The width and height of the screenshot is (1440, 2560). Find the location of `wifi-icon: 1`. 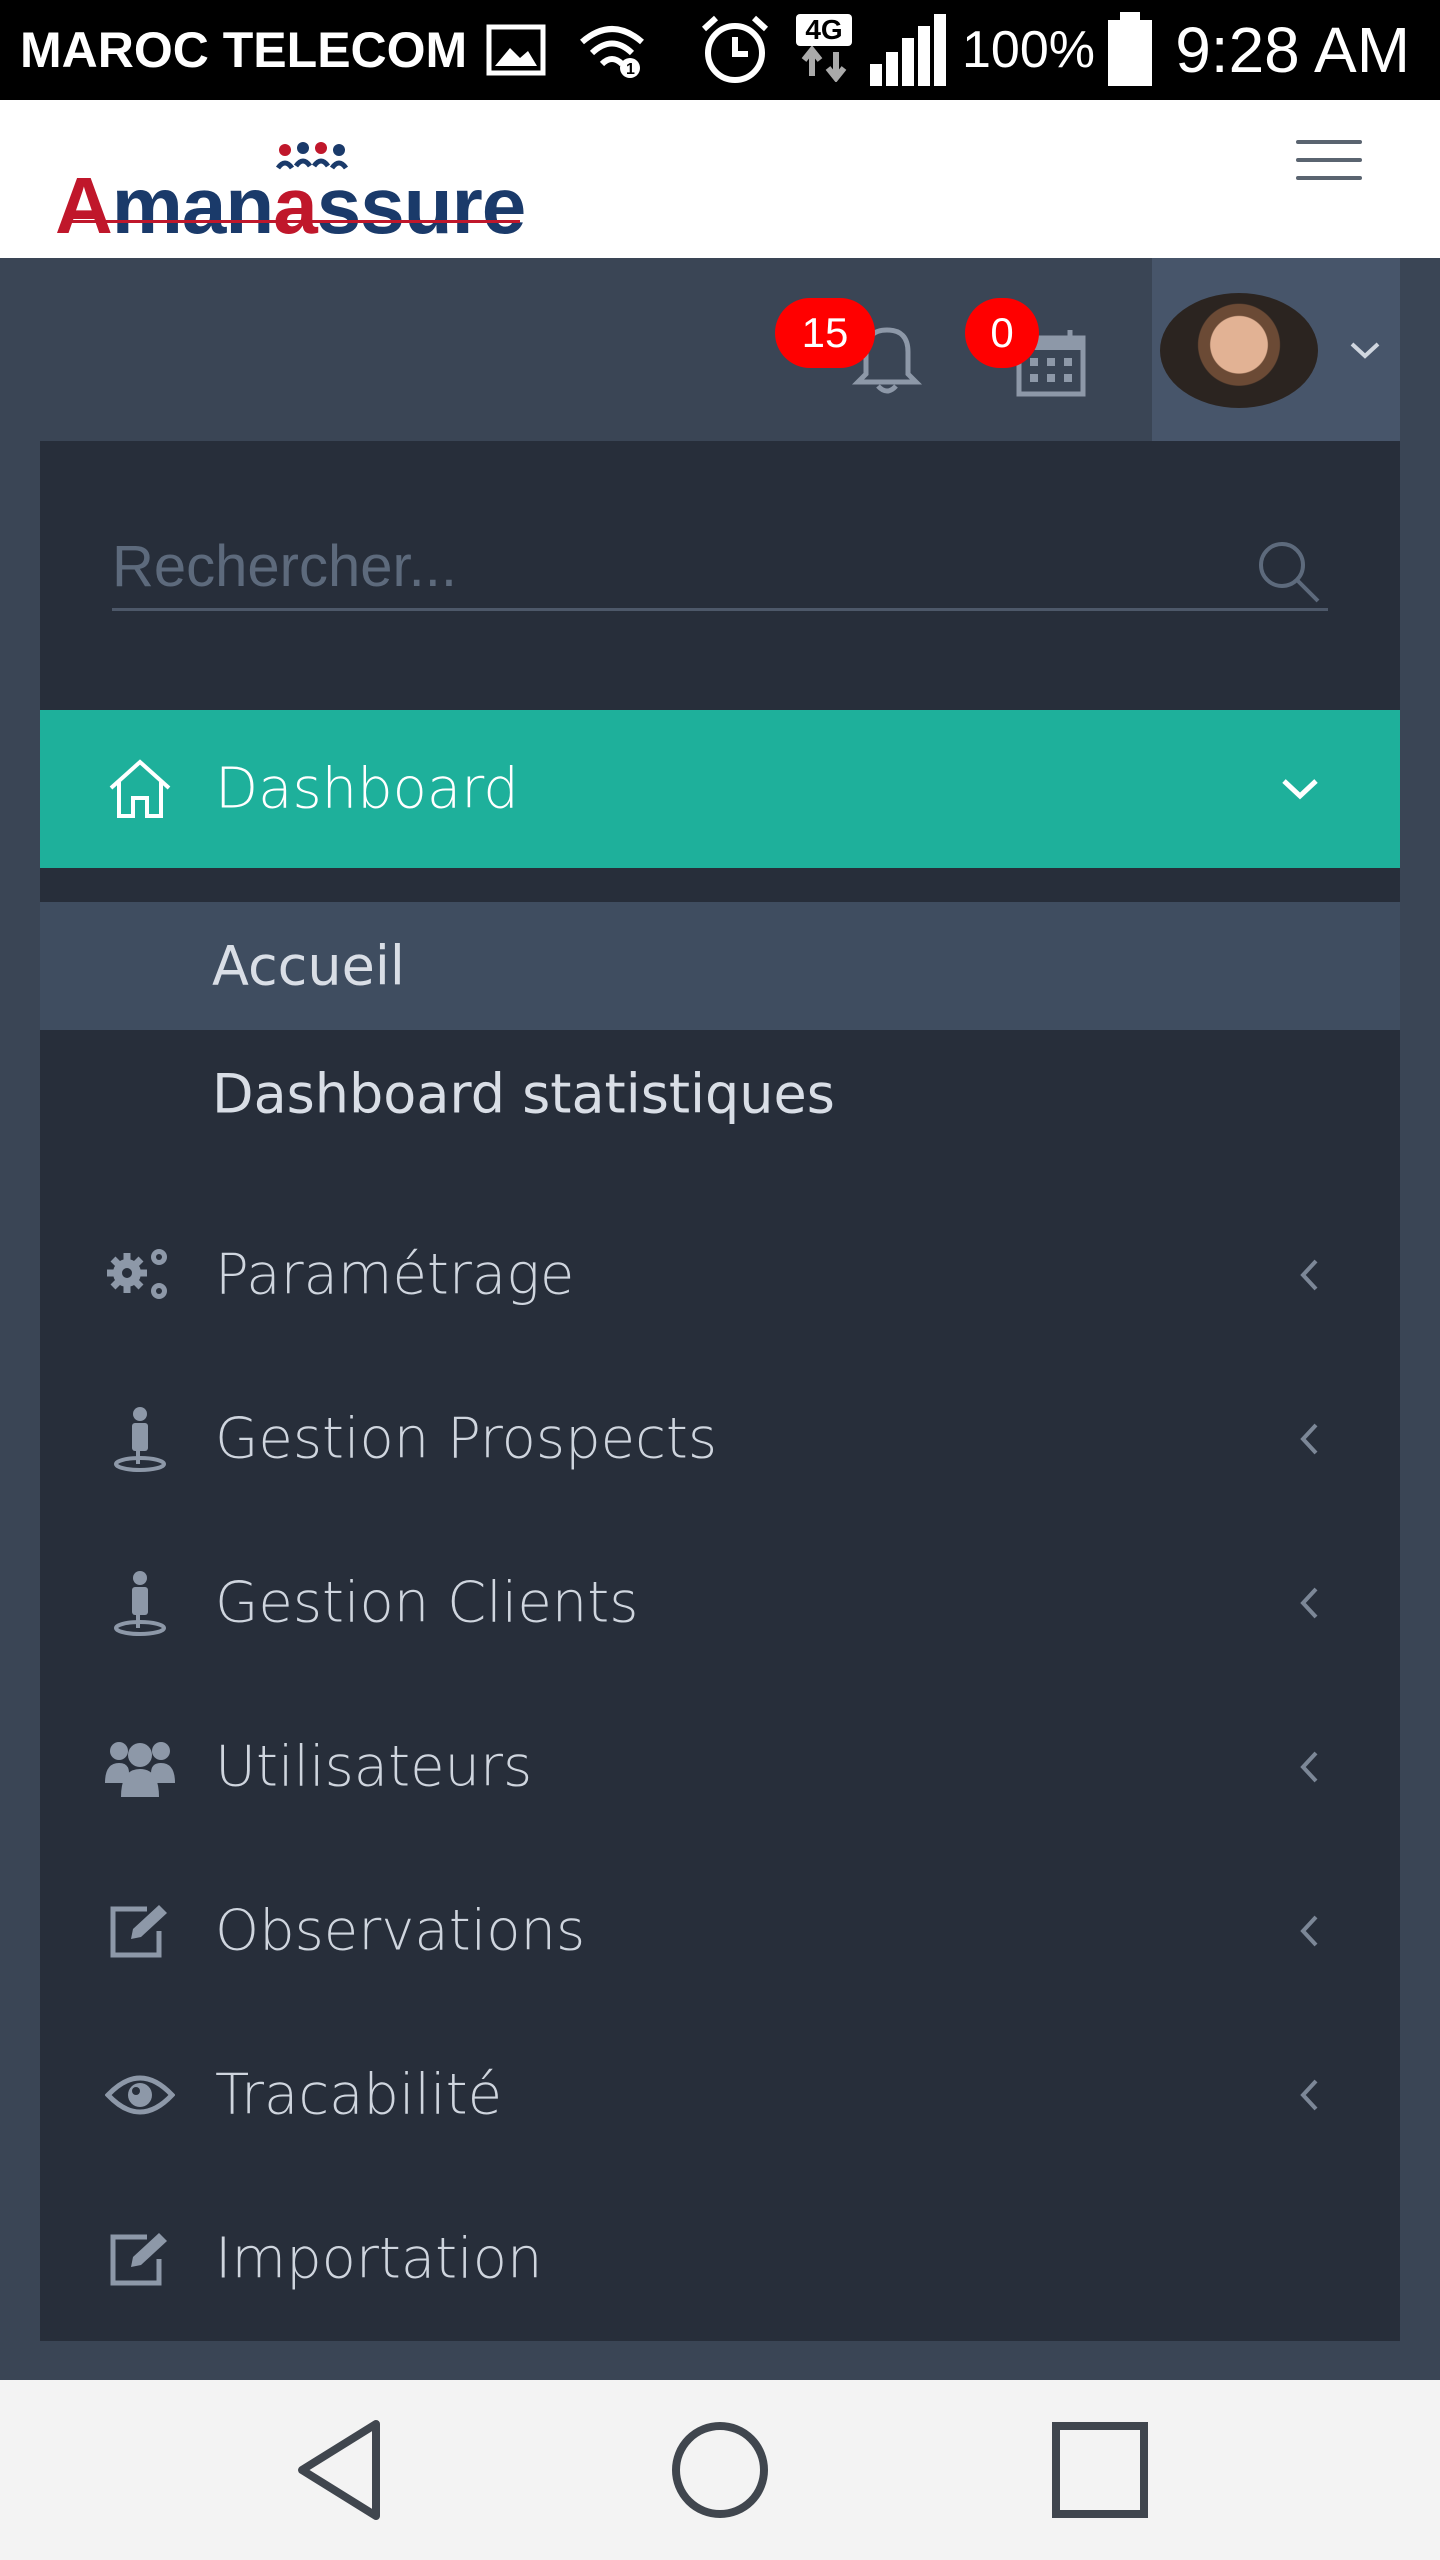

wifi-icon: 1 is located at coordinates (612, 52).